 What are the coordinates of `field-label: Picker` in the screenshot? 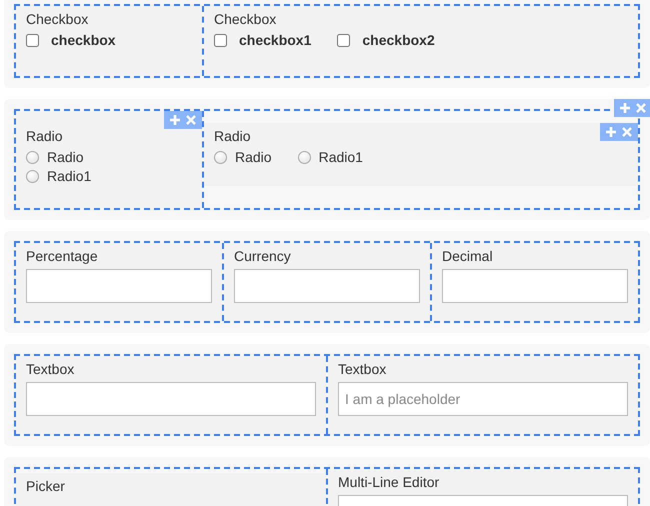 It's located at (45, 486).